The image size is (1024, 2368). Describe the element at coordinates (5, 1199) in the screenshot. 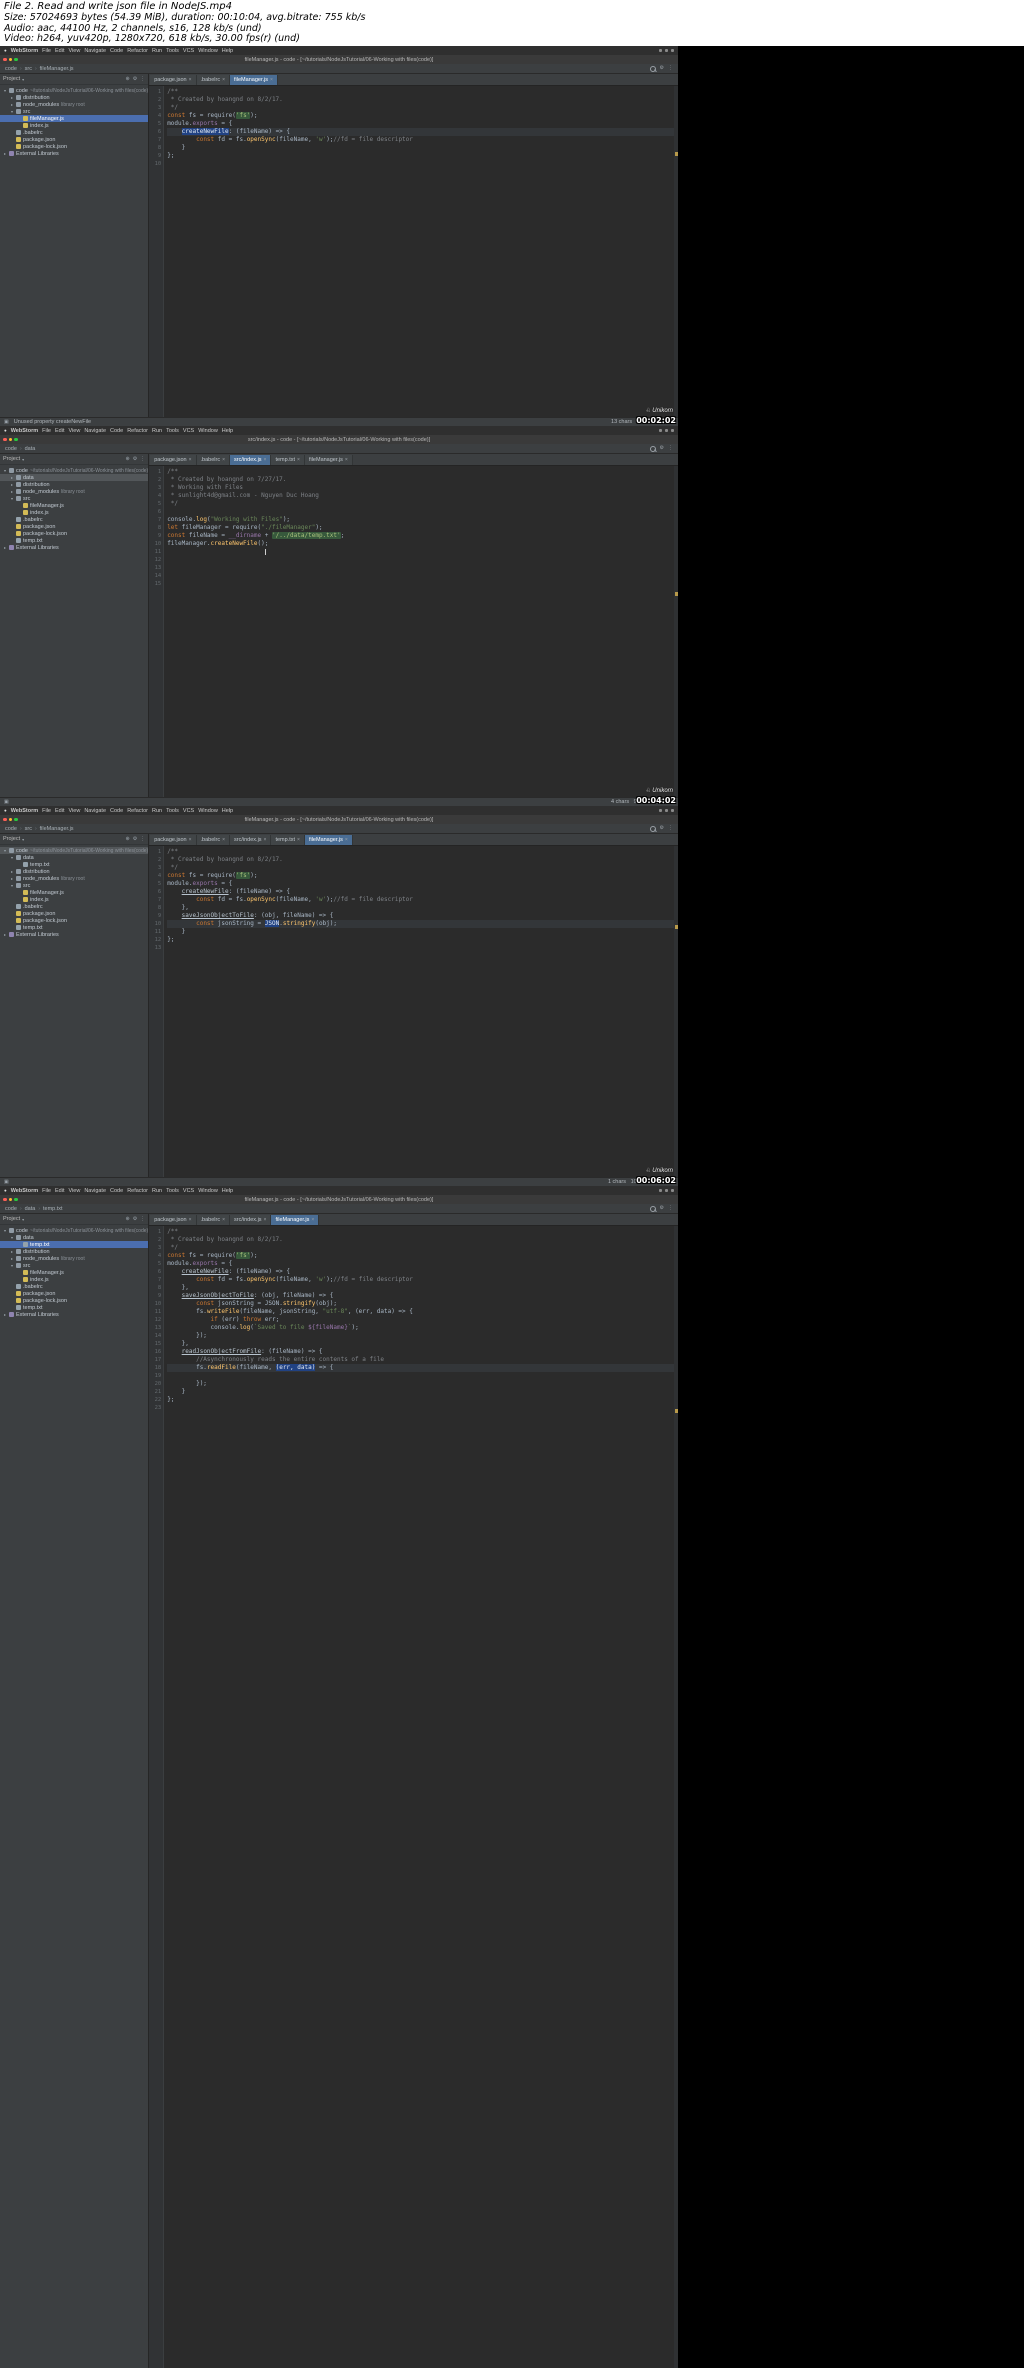

I see `close-window-button` at that location.